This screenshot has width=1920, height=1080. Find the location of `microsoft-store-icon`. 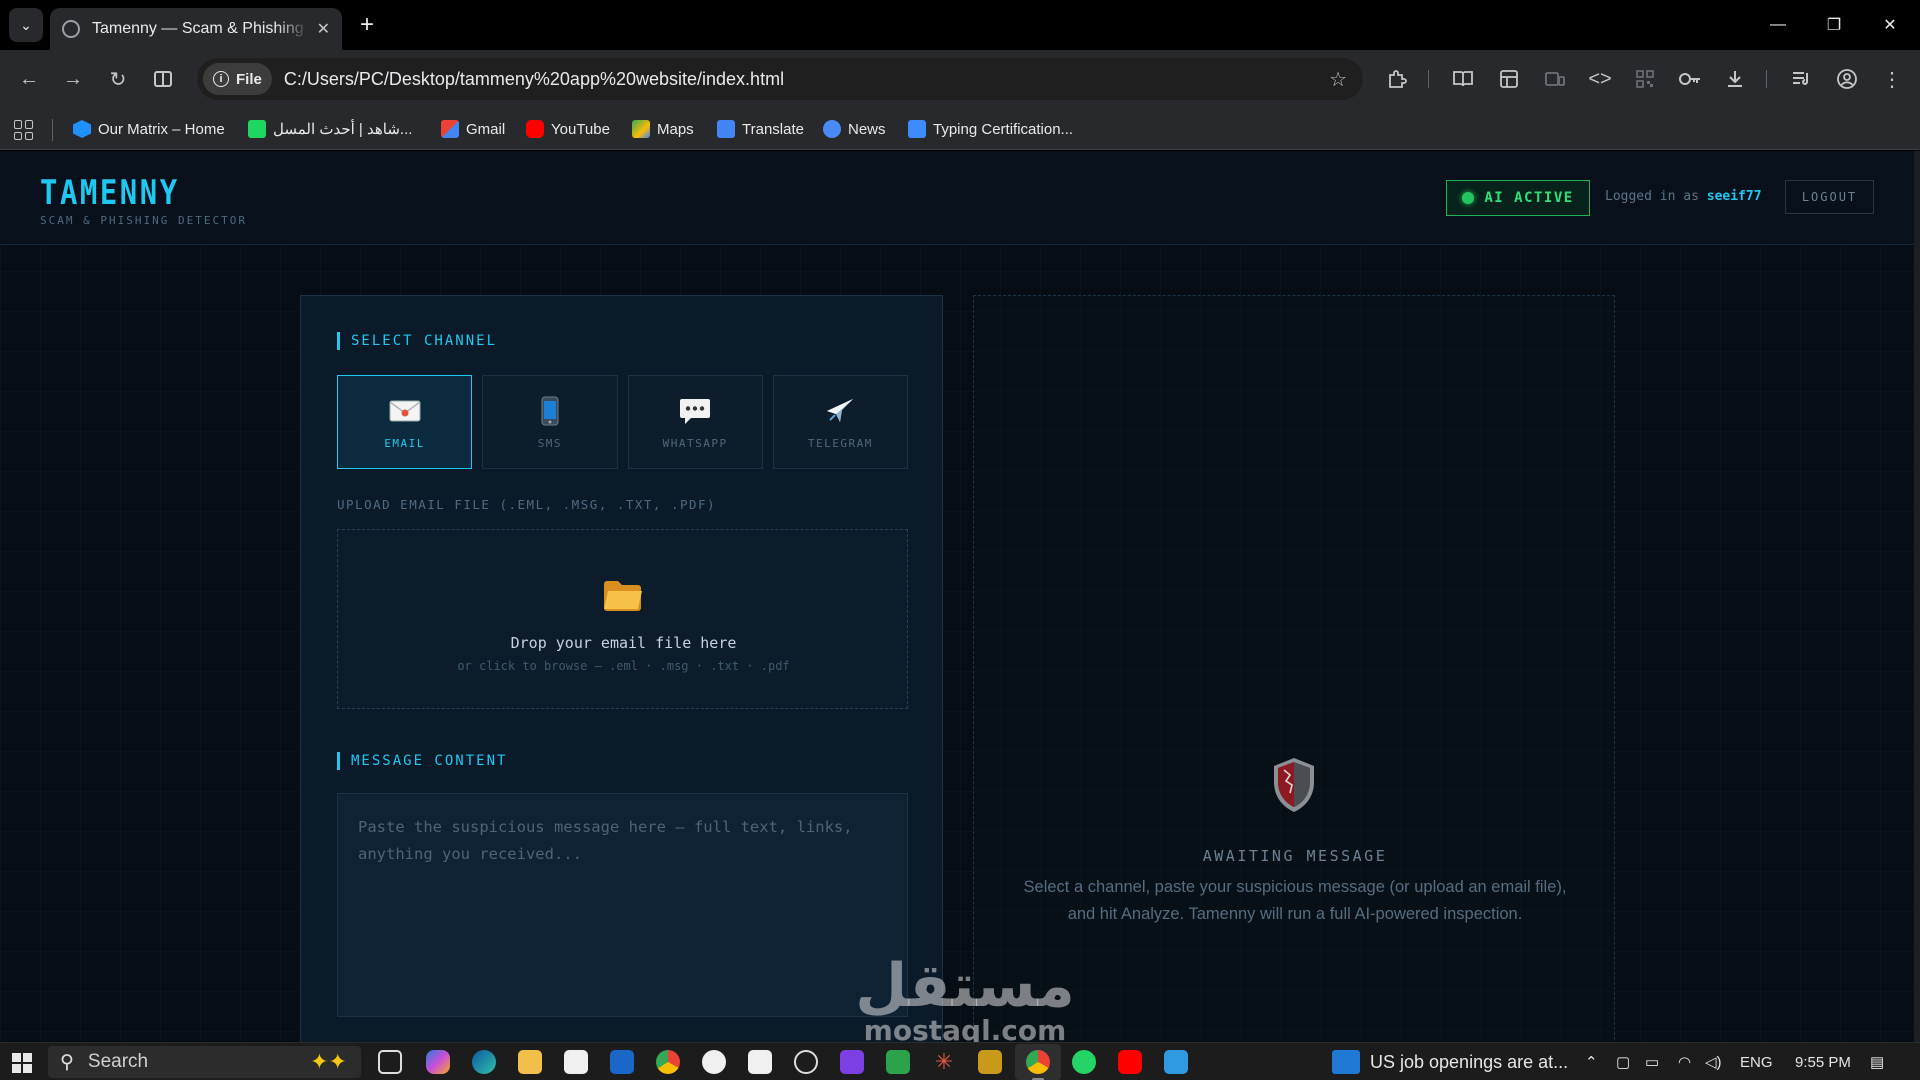

microsoft-store-icon is located at coordinates (576, 1062).